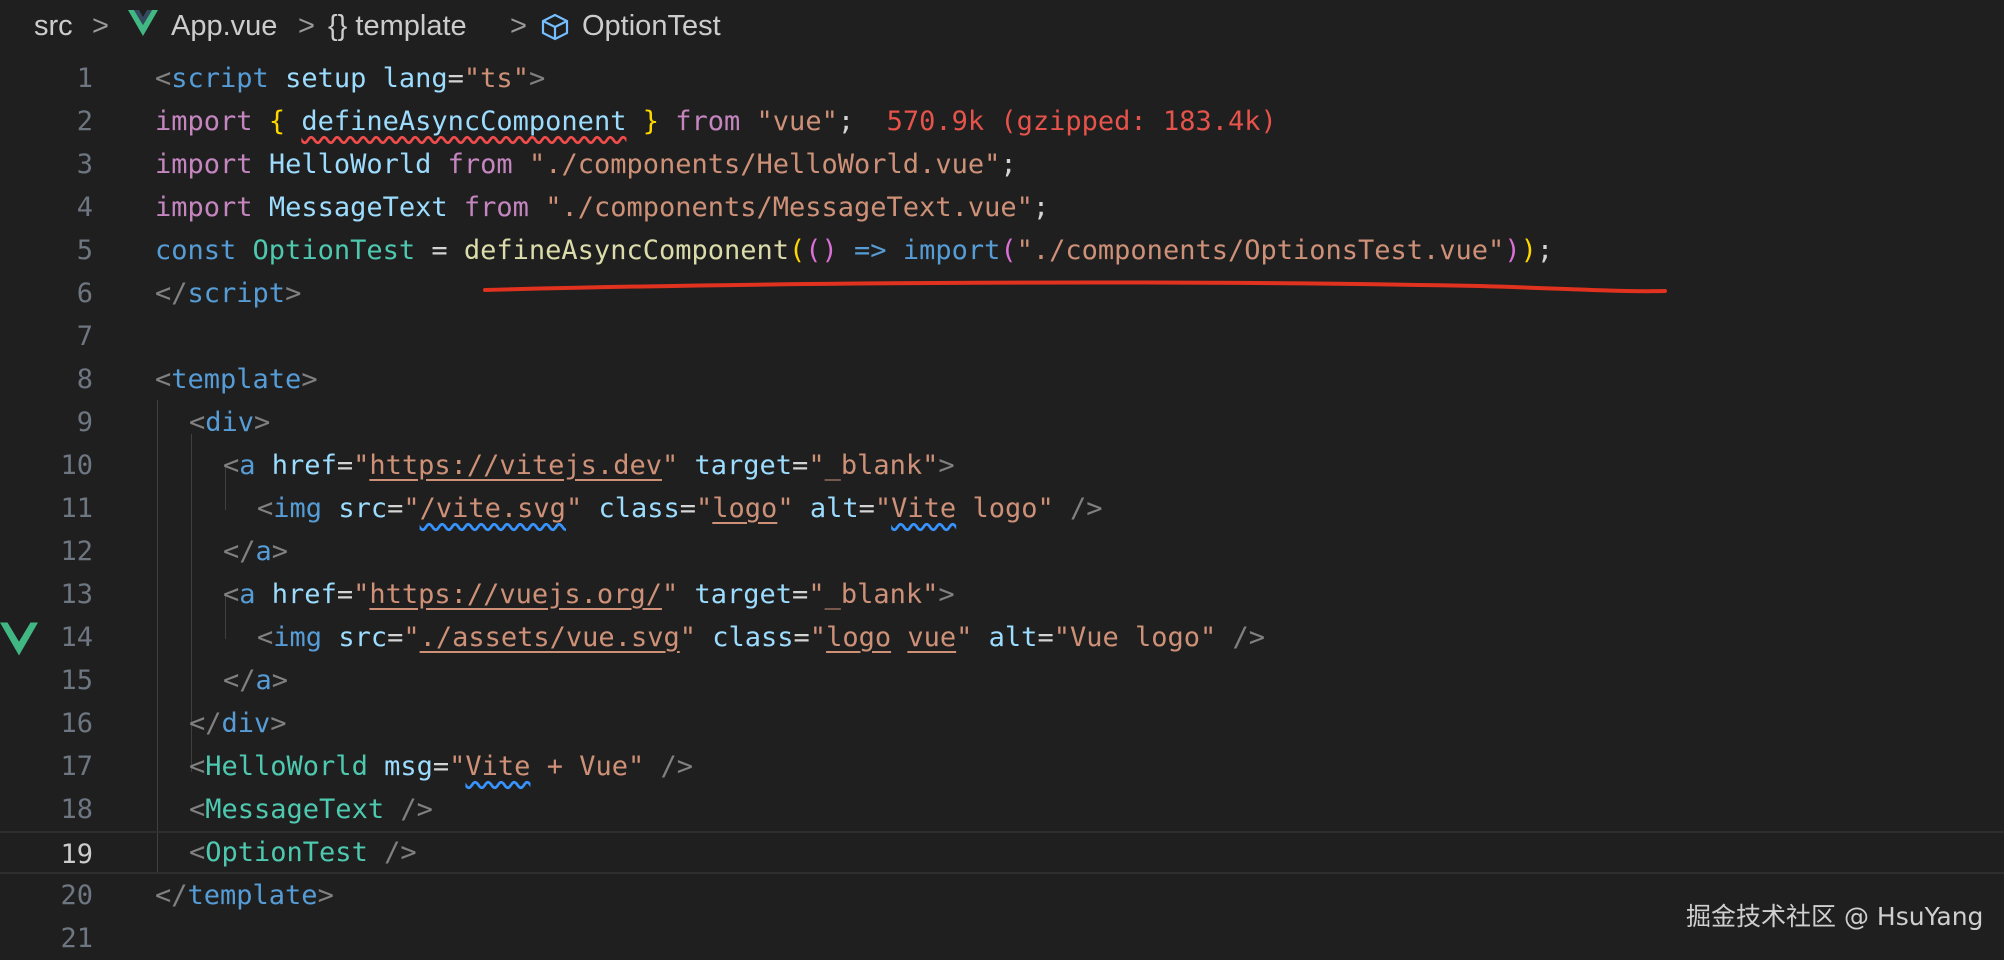 The height and width of the screenshot is (960, 2004). I want to click on token: }, so click(650, 121).